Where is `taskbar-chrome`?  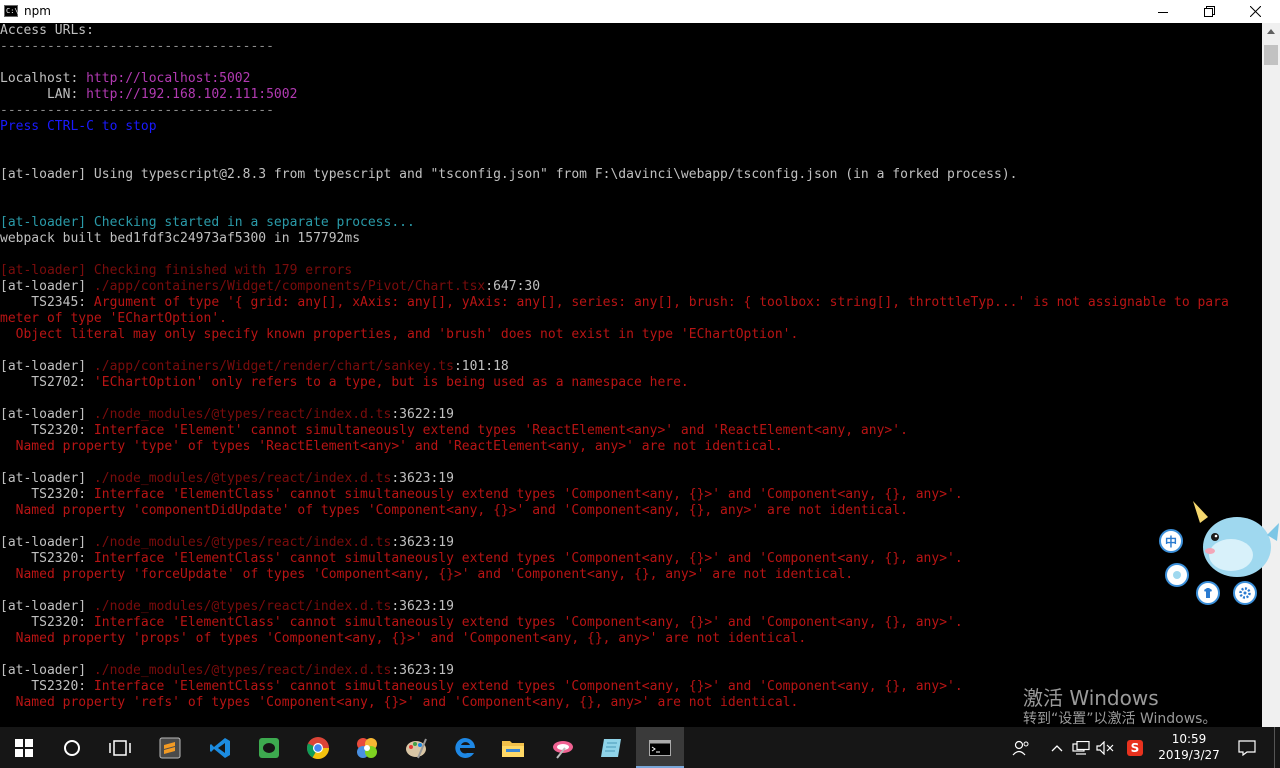 taskbar-chrome is located at coordinates (318, 747).